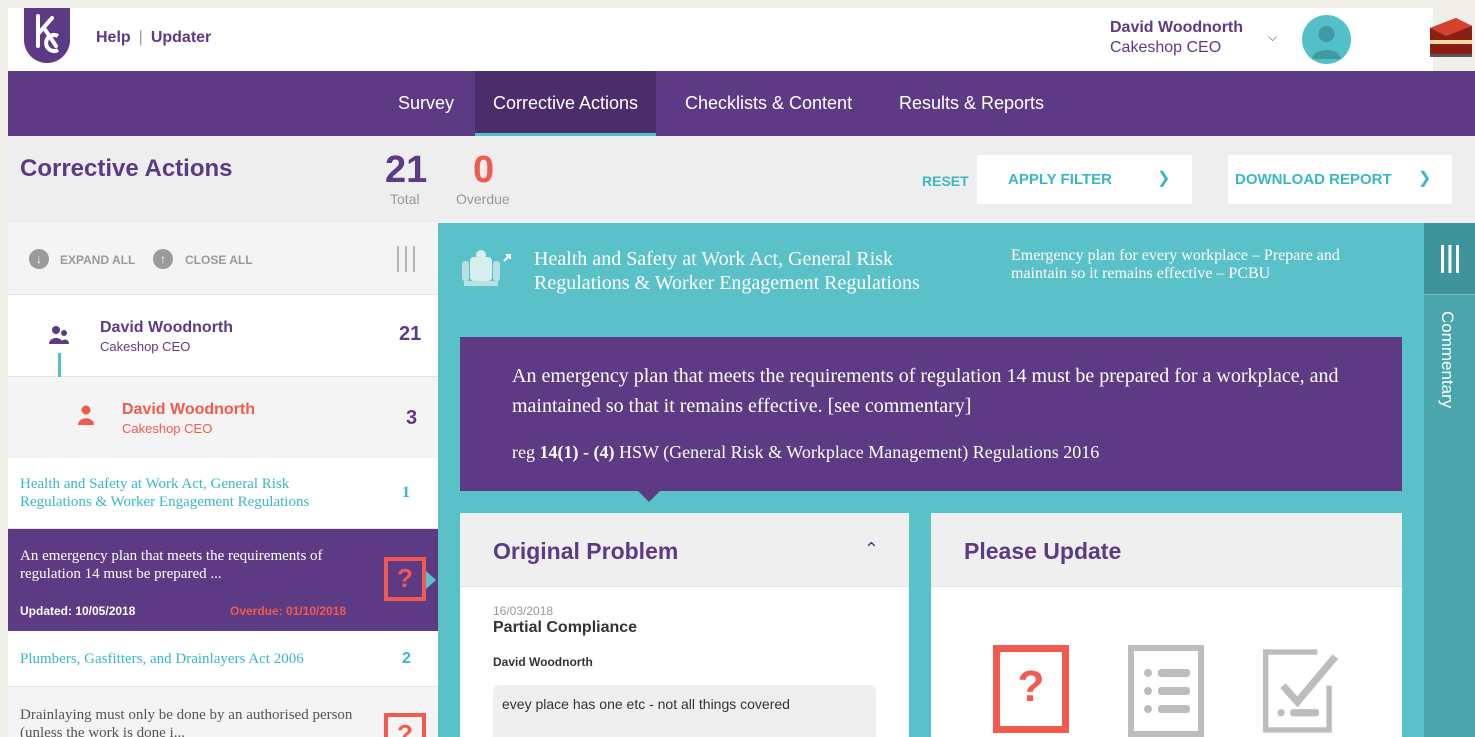  Describe the element at coordinates (163, 259) in the screenshot. I see `close-all-icon: ↑` at that location.